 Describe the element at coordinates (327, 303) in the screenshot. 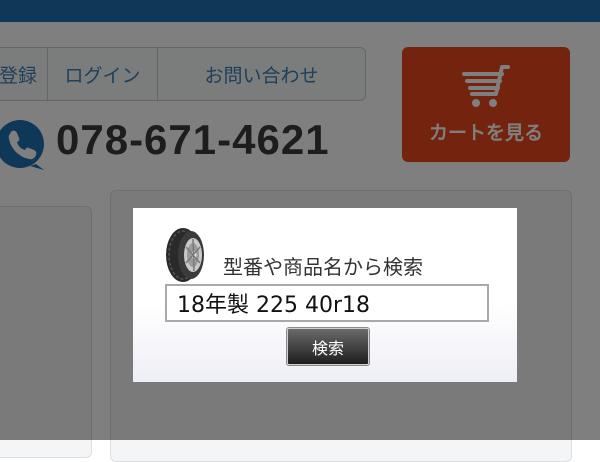

I see `search-input` at that location.